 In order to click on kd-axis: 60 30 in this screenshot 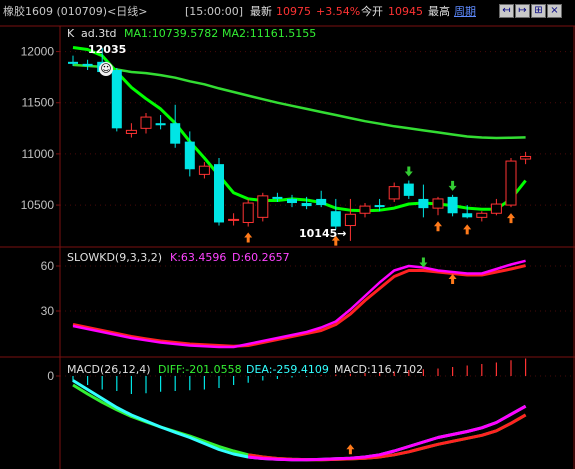, I will do `click(308, 288)`.